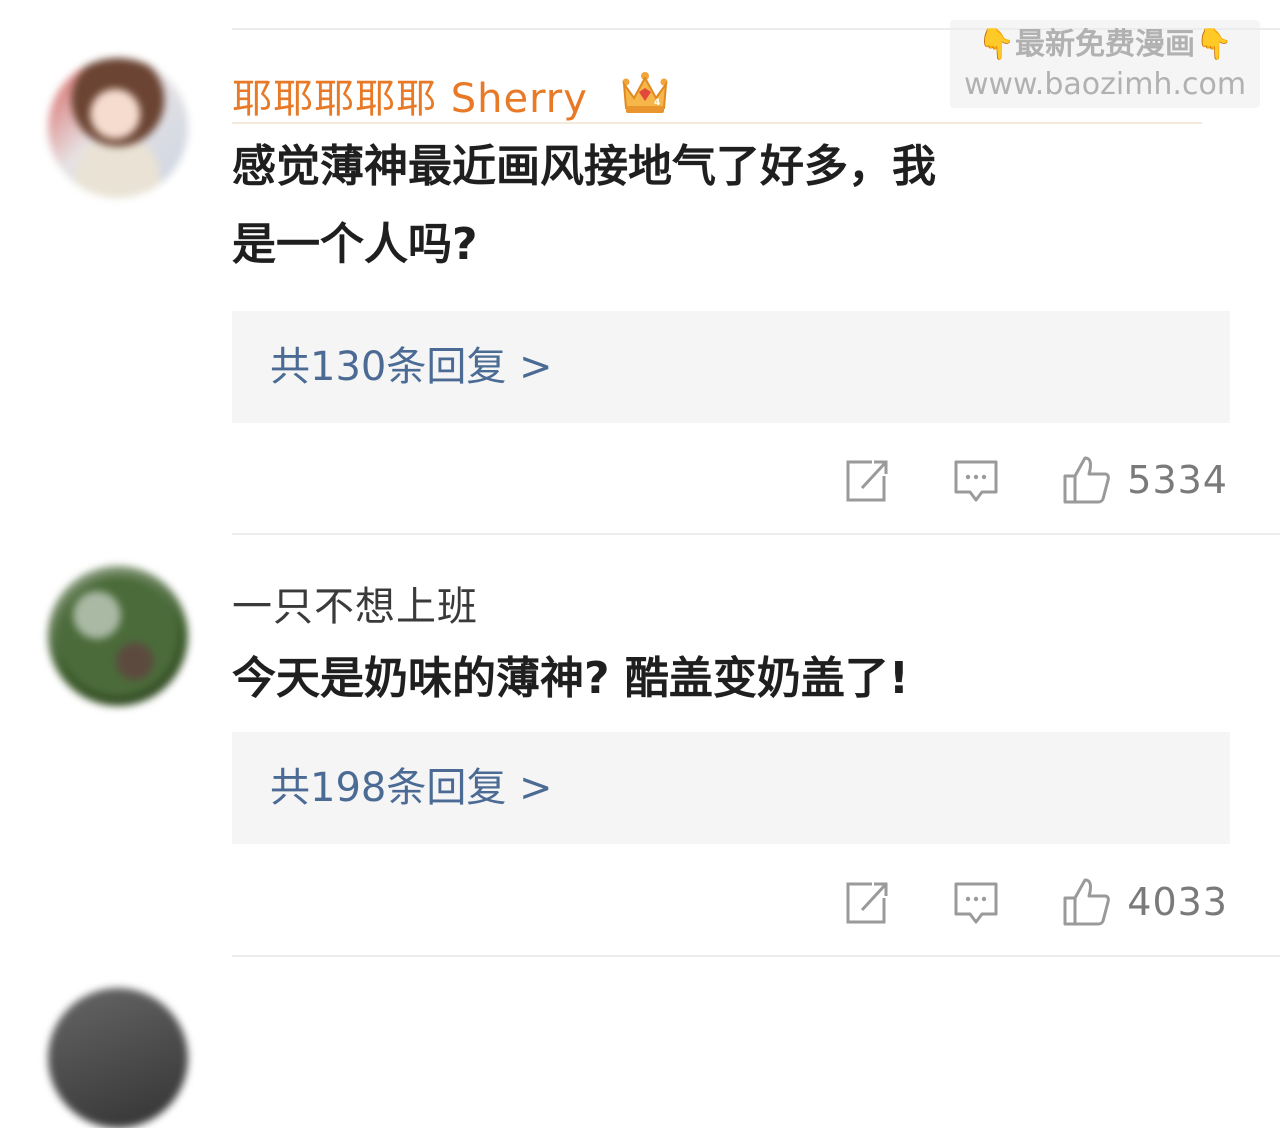 This screenshot has height=1128, width=1280. I want to click on like-count: 5334, so click(1177, 480).